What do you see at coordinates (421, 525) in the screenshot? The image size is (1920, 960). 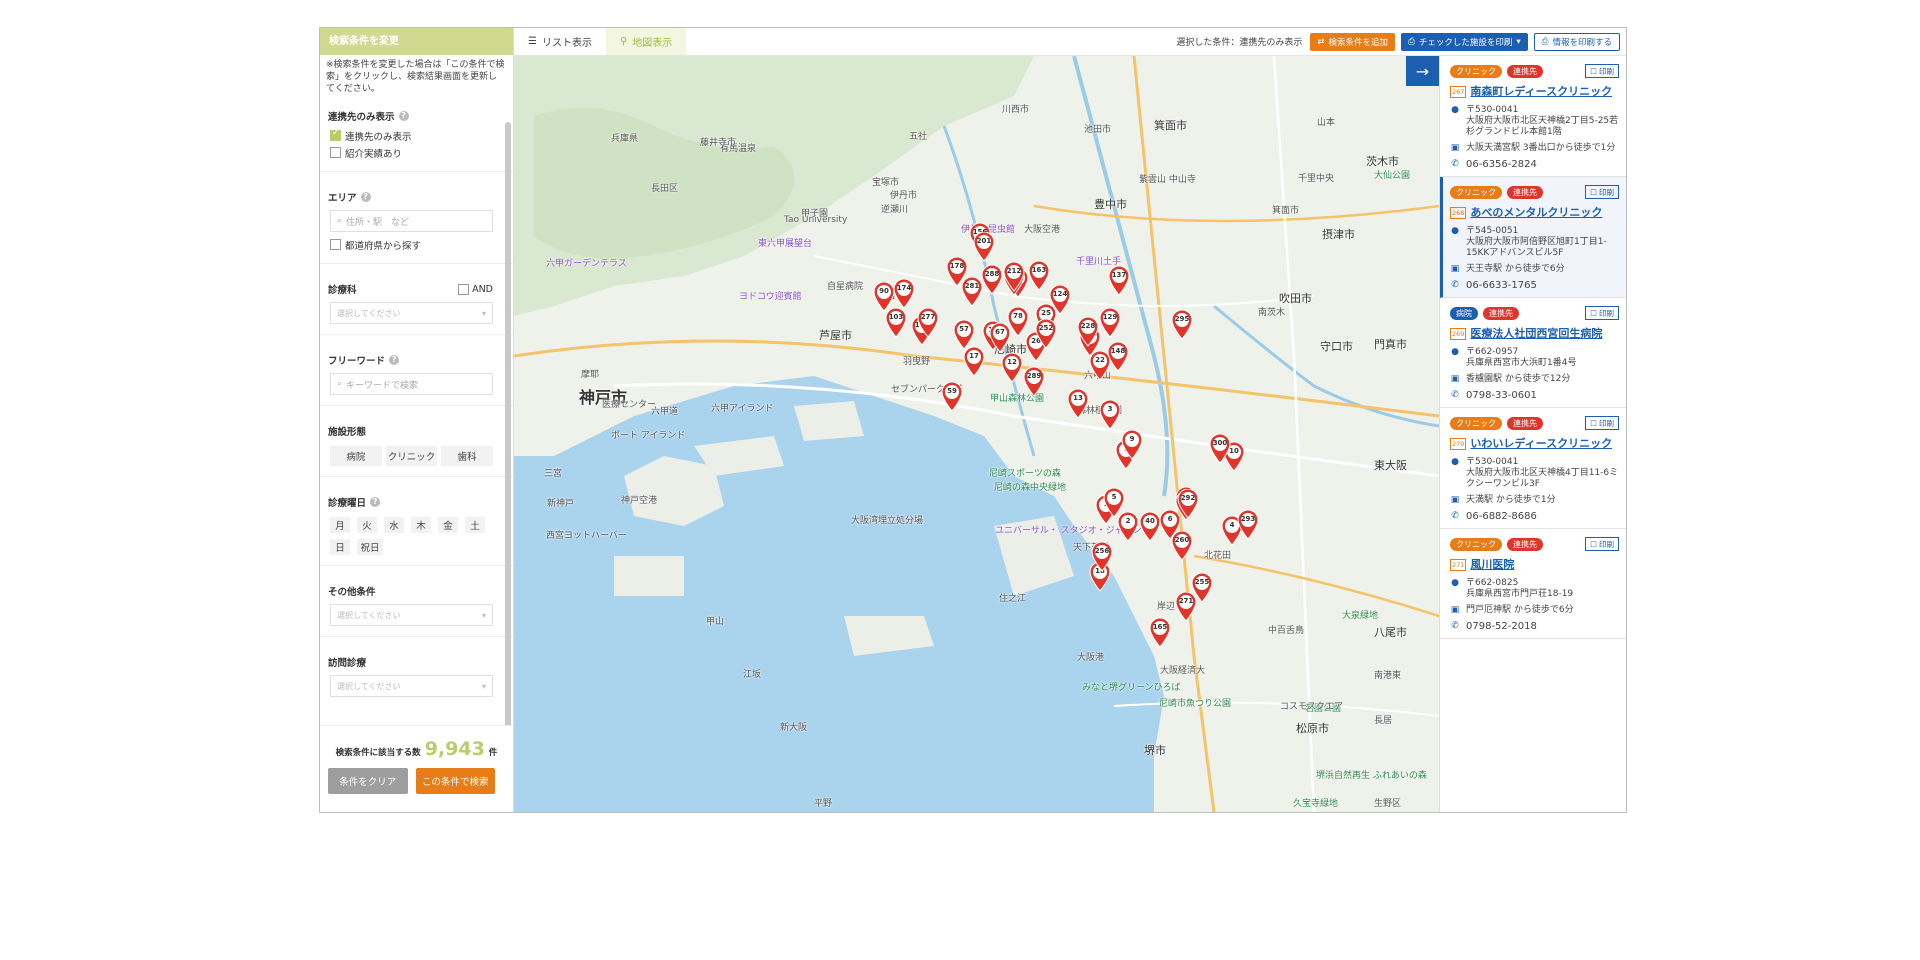 I see `day-thu-button: 木` at bounding box center [421, 525].